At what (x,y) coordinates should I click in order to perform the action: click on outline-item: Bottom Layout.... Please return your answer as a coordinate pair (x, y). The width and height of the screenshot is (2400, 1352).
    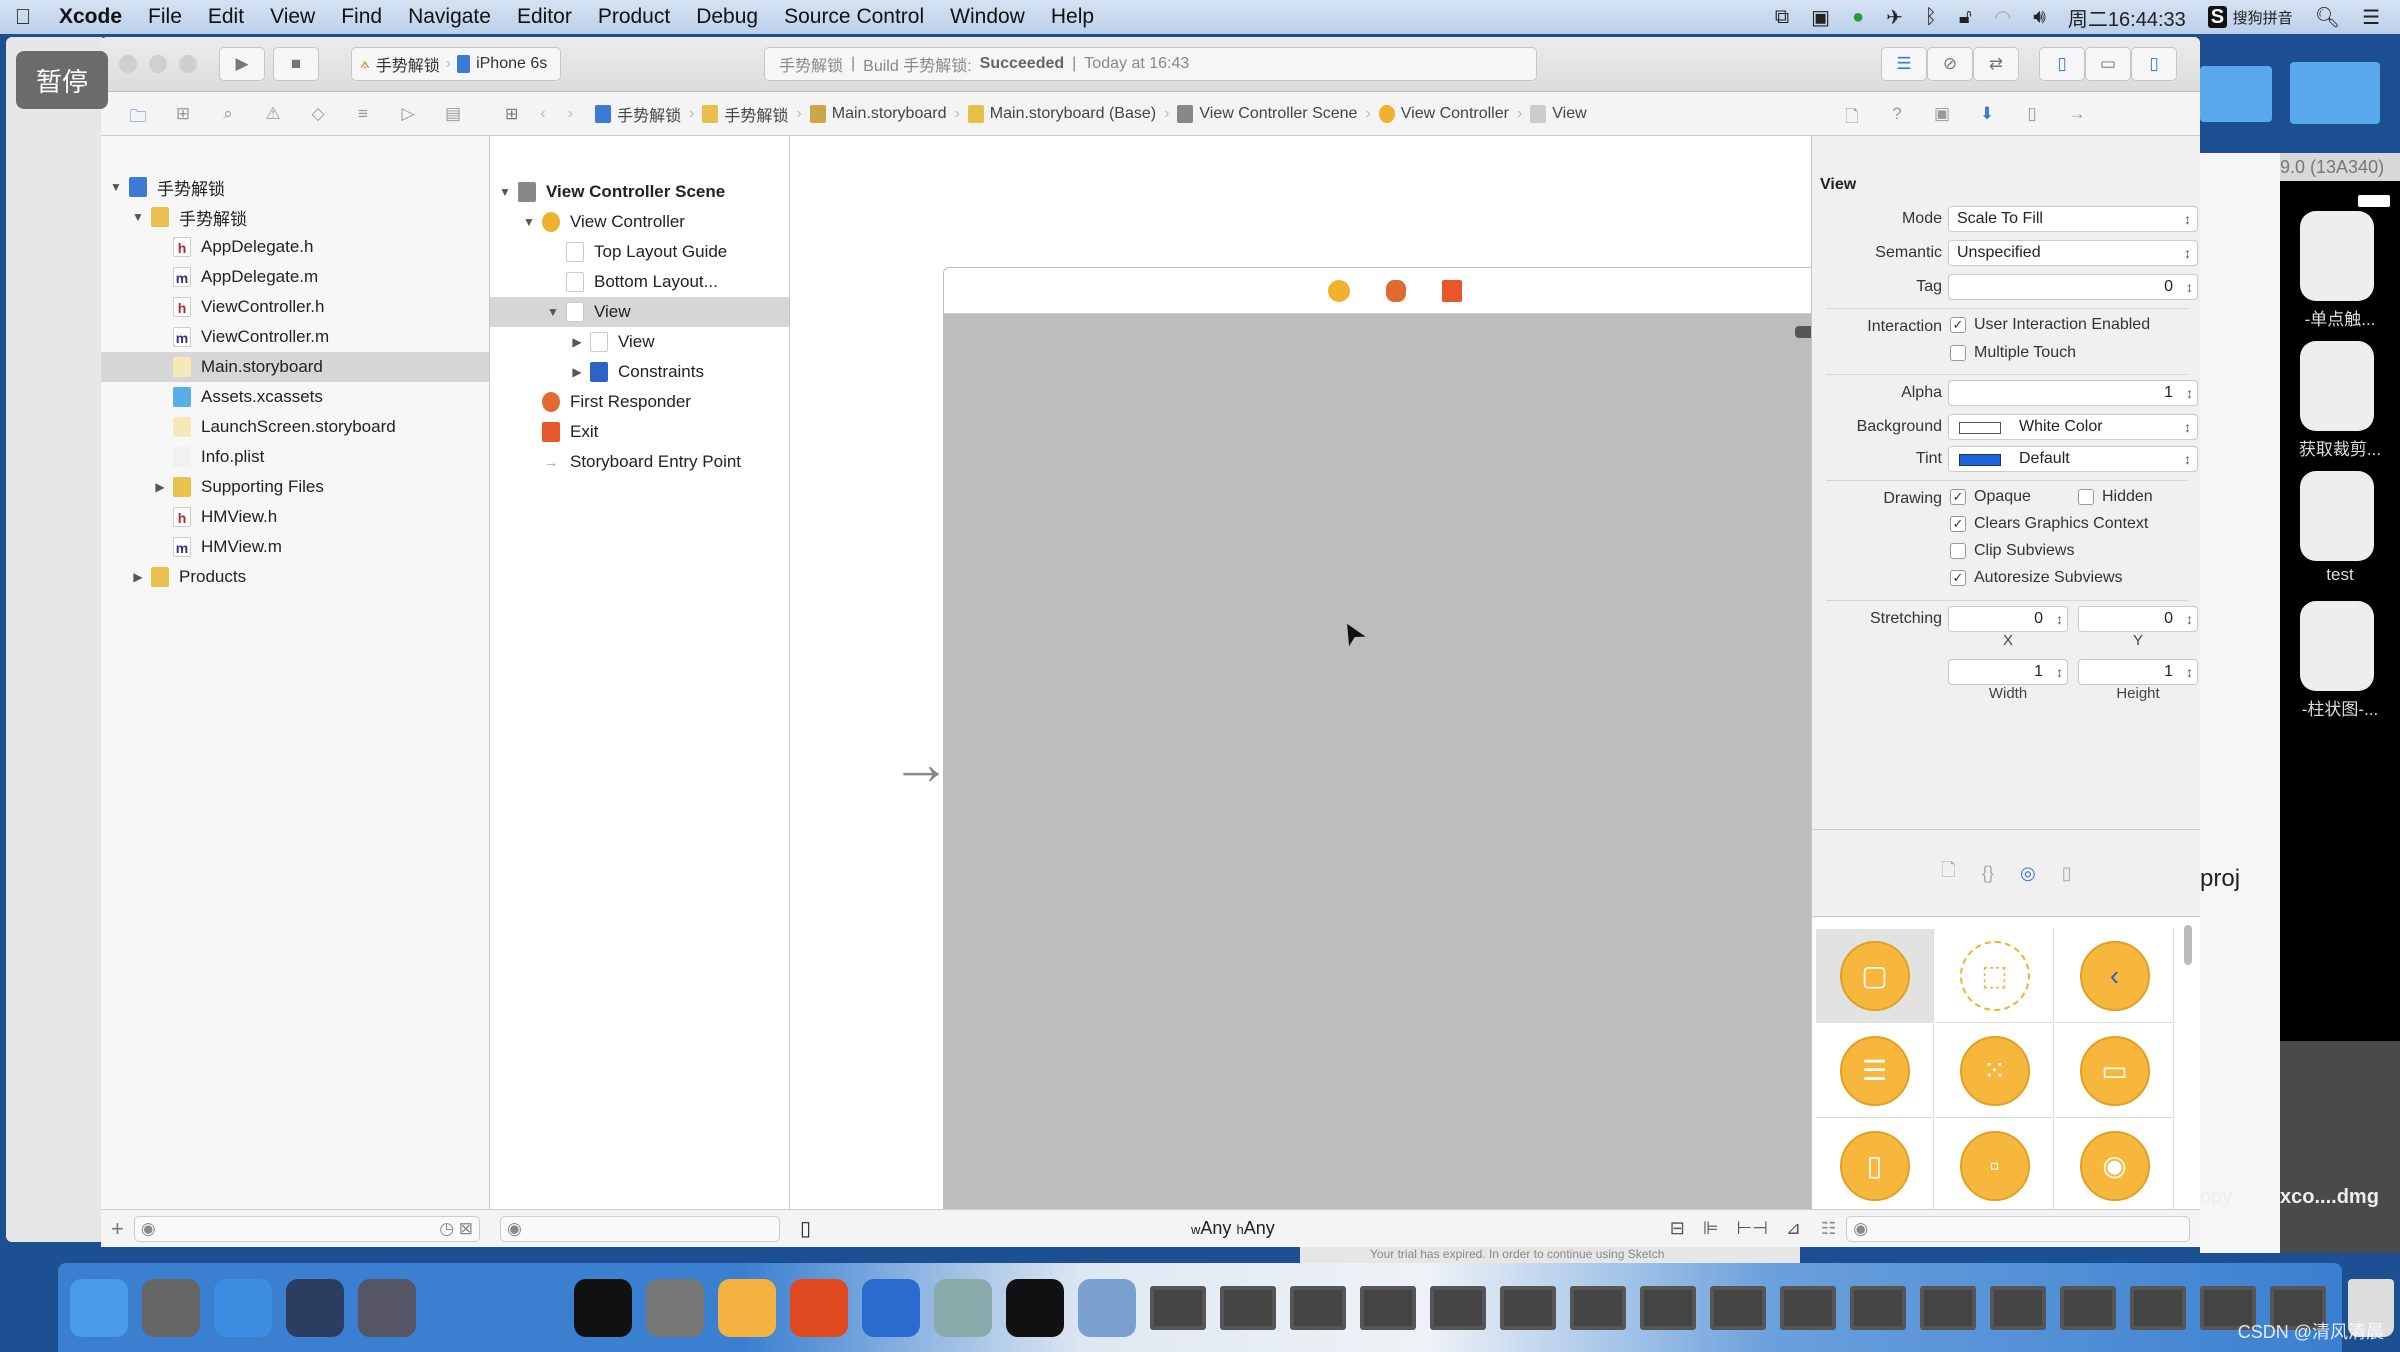
    Looking at the image, I should click on (639, 282).